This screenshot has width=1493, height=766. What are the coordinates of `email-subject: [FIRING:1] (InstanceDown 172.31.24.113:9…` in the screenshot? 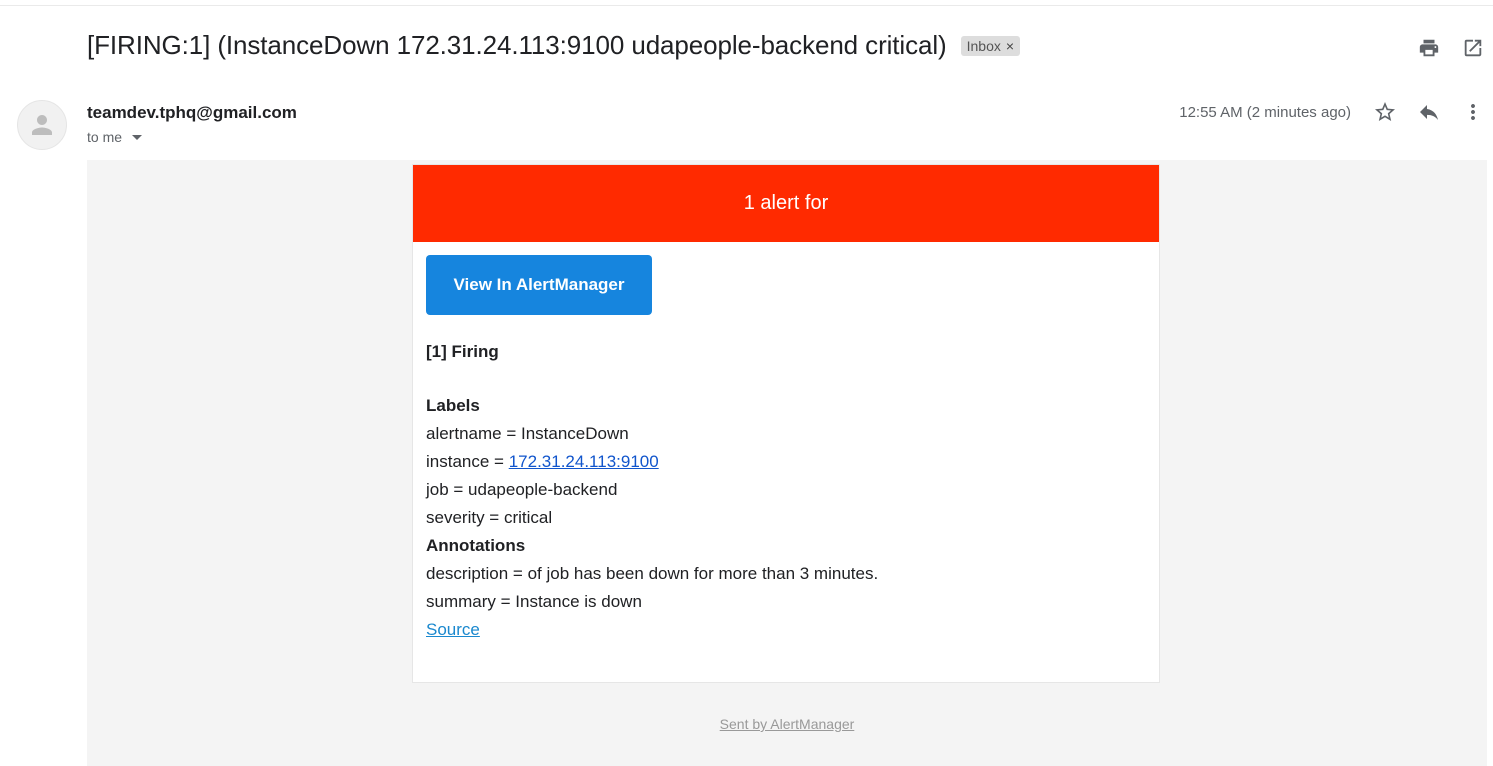 It's located at (517, 45).